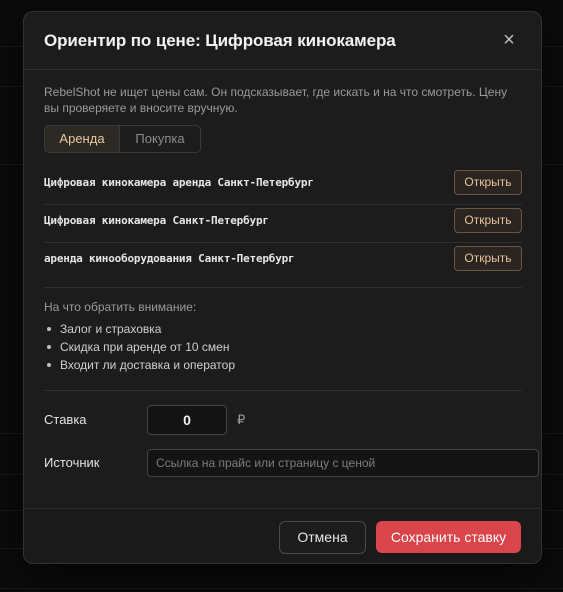 This screenshot has width=563, height=592. What do you see at coordinates (169, 258) in the screenshot?
I see `query-text: аренда кинооборудования Санкт-Петербург` at bounding box center [169, 258].